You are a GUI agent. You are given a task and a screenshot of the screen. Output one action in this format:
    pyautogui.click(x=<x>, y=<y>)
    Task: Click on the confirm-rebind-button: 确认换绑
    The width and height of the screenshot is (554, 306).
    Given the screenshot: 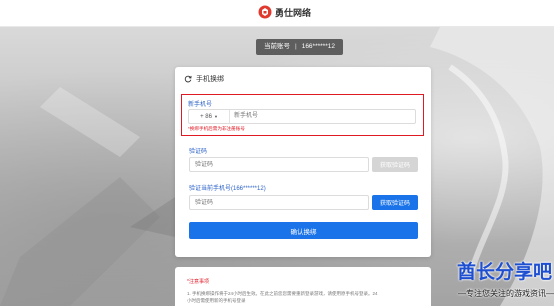 What is the action you would take?
    pyautogui.click(x=303, y=230)
    